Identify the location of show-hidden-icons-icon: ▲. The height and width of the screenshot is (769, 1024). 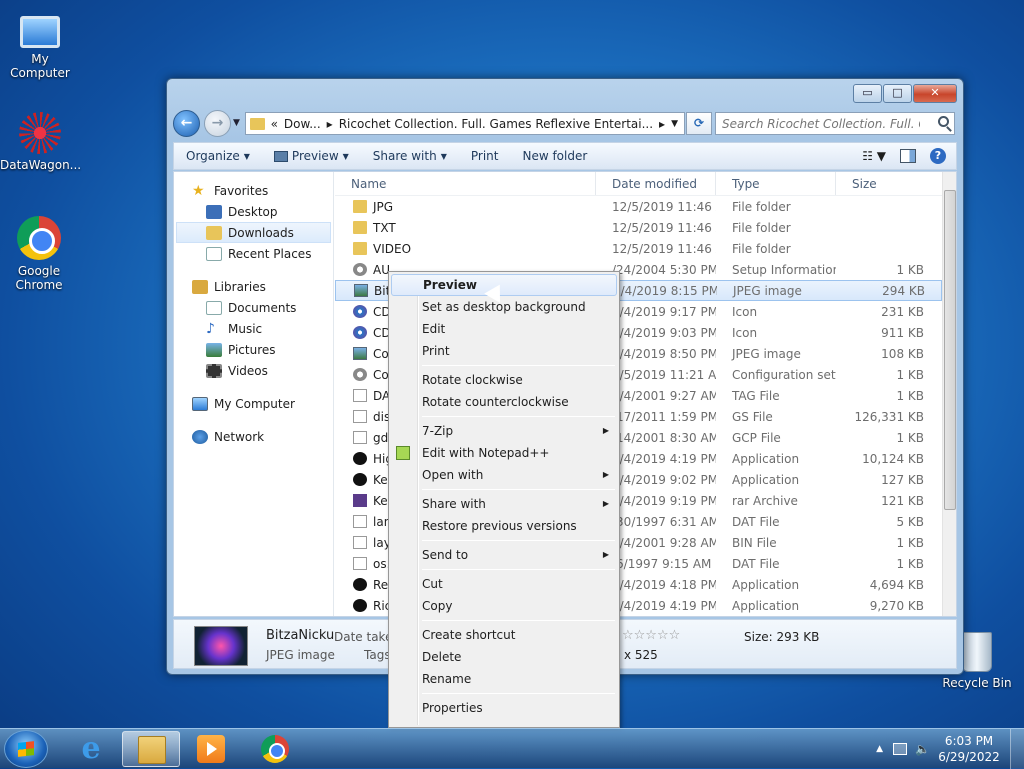
(879, 749).